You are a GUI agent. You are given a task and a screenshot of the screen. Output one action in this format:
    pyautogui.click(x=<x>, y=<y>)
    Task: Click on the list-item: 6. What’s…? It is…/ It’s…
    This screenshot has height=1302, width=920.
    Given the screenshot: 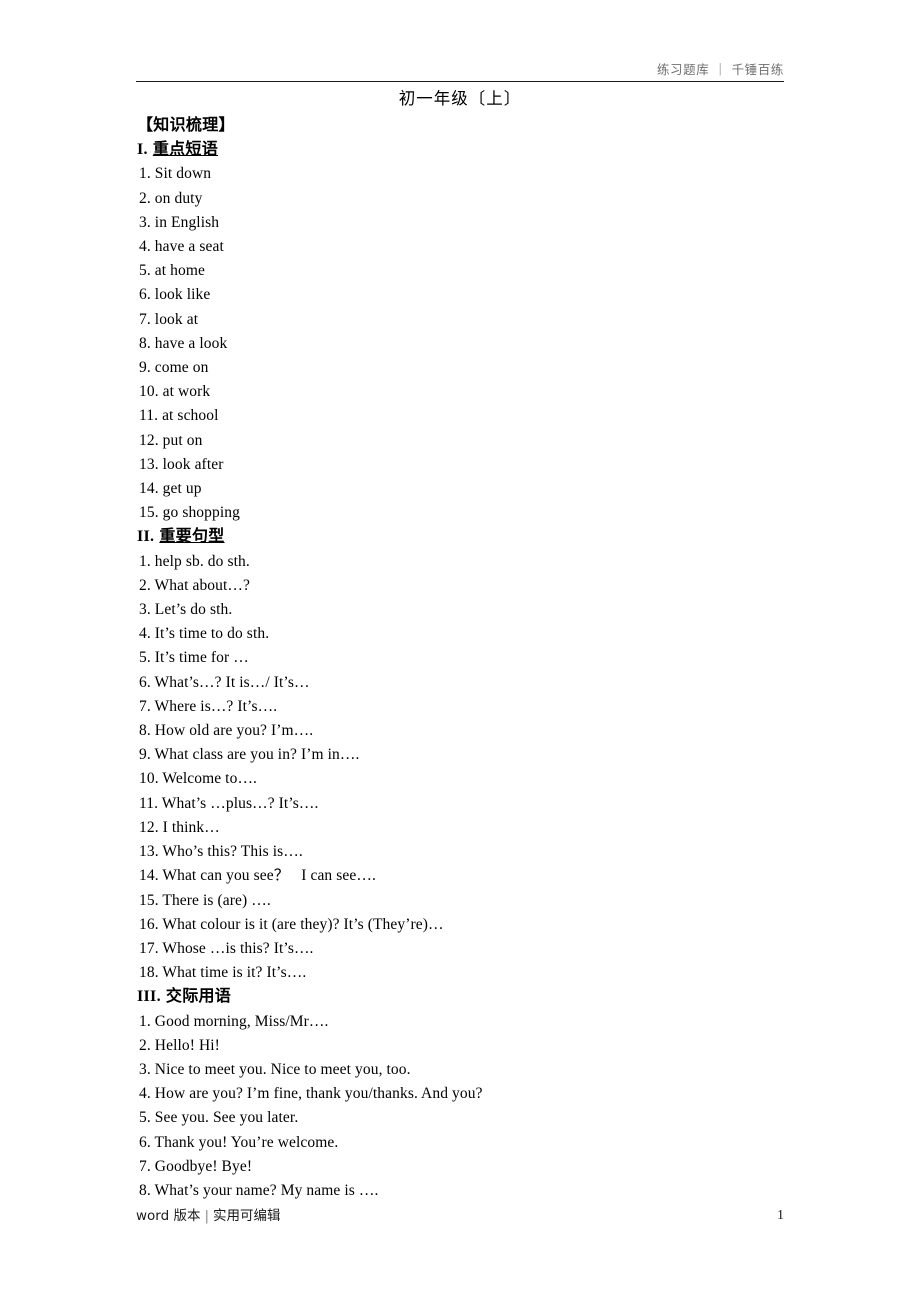 What is the action you would take?
    pyautogui.click(x=224, y=682)
    